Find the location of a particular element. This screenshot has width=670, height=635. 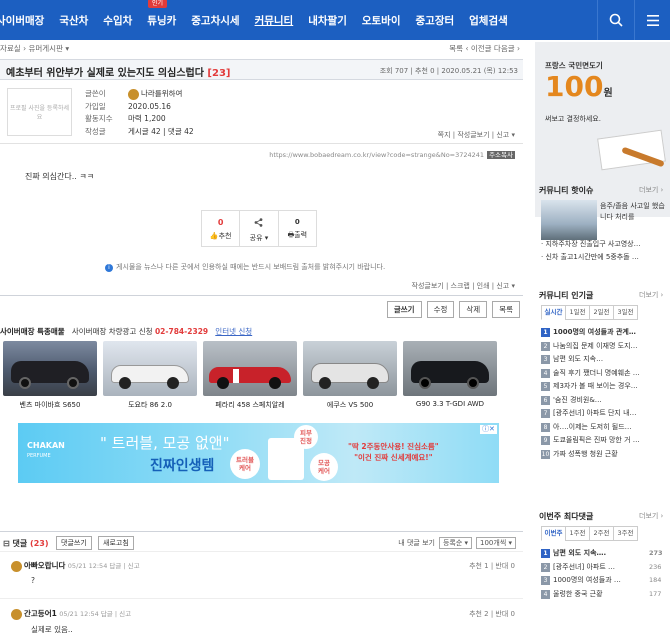

share-label: 공유 ▾ is located at coordinates (259, 238).